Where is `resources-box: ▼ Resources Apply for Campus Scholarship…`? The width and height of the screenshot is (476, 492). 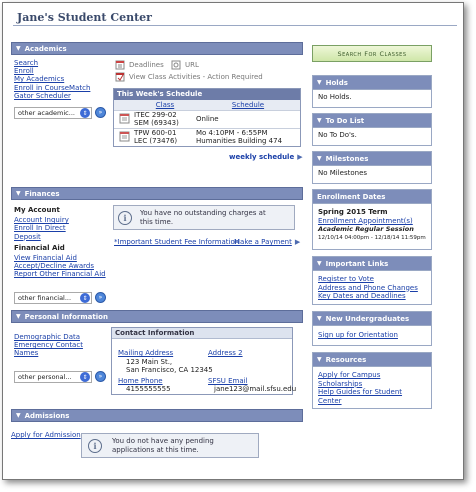 resources-box: ▼ Resources Apply for Campus Scholarship… is located at coordinates (372, 380).